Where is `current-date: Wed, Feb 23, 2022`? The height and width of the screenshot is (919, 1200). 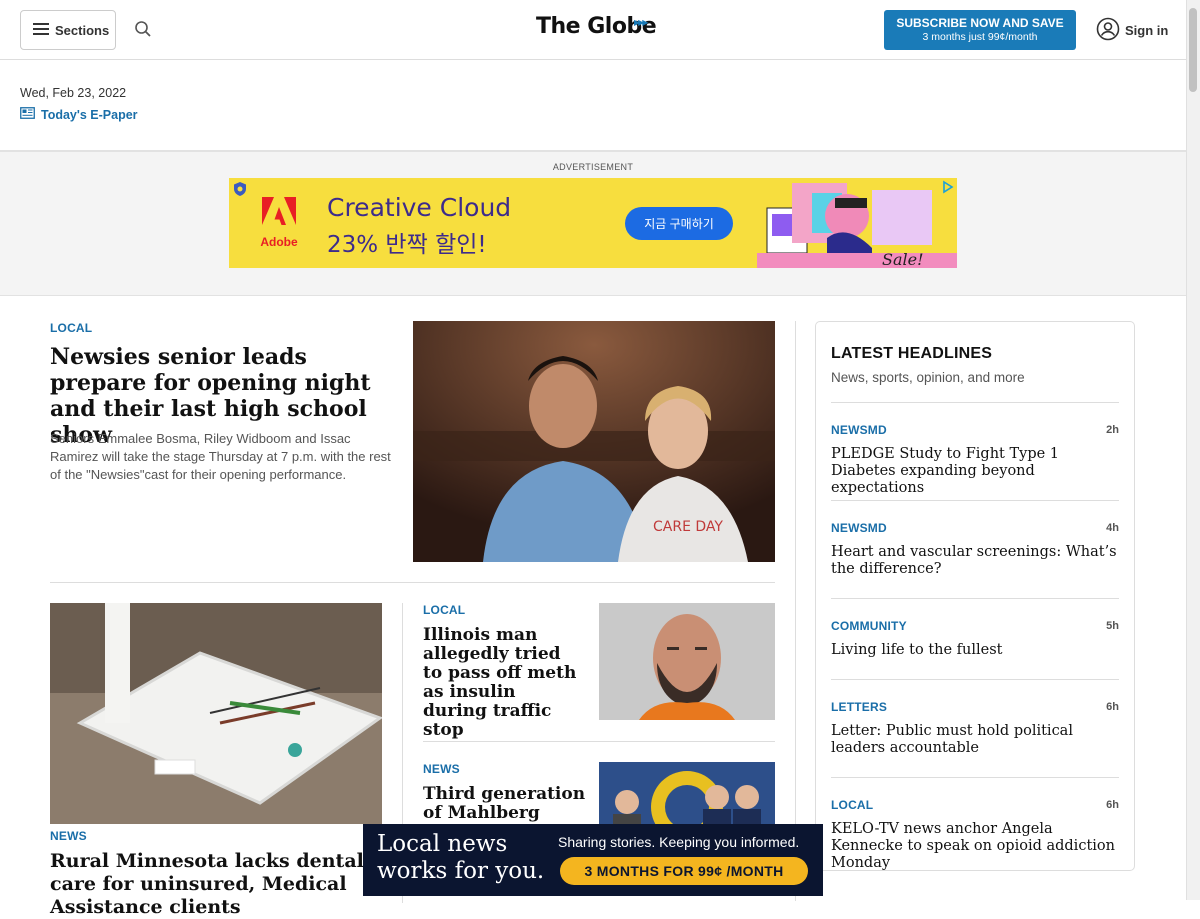 current-date: Wed, Feb 23, 2022 is located at coordinates (73, 93).